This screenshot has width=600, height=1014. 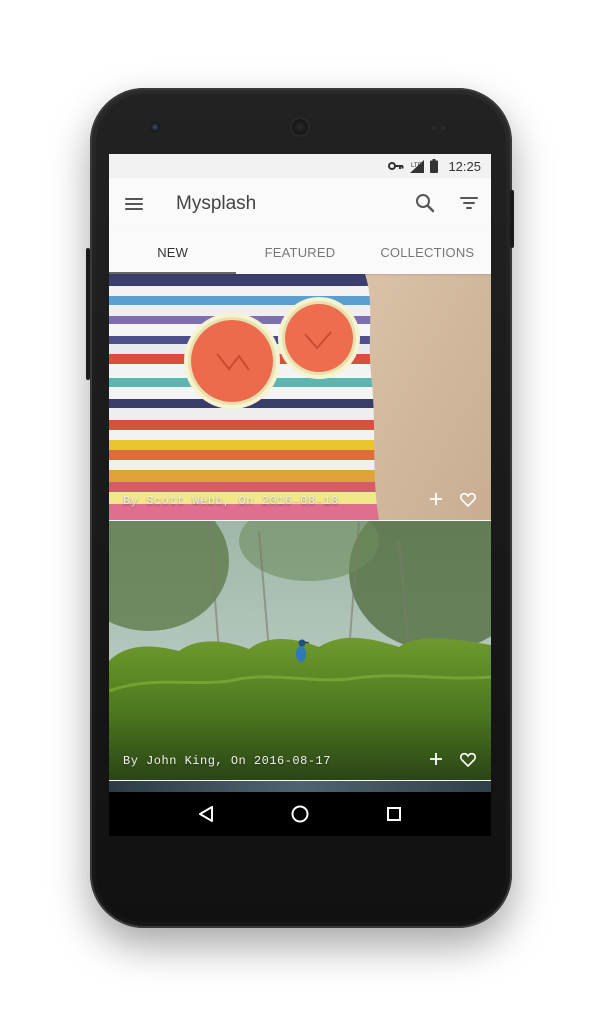 What do you see at coordinates (427, 252) in the screenshot?
I see `tab-collections: COLLECTIONS` at bounding box center [427, 252].